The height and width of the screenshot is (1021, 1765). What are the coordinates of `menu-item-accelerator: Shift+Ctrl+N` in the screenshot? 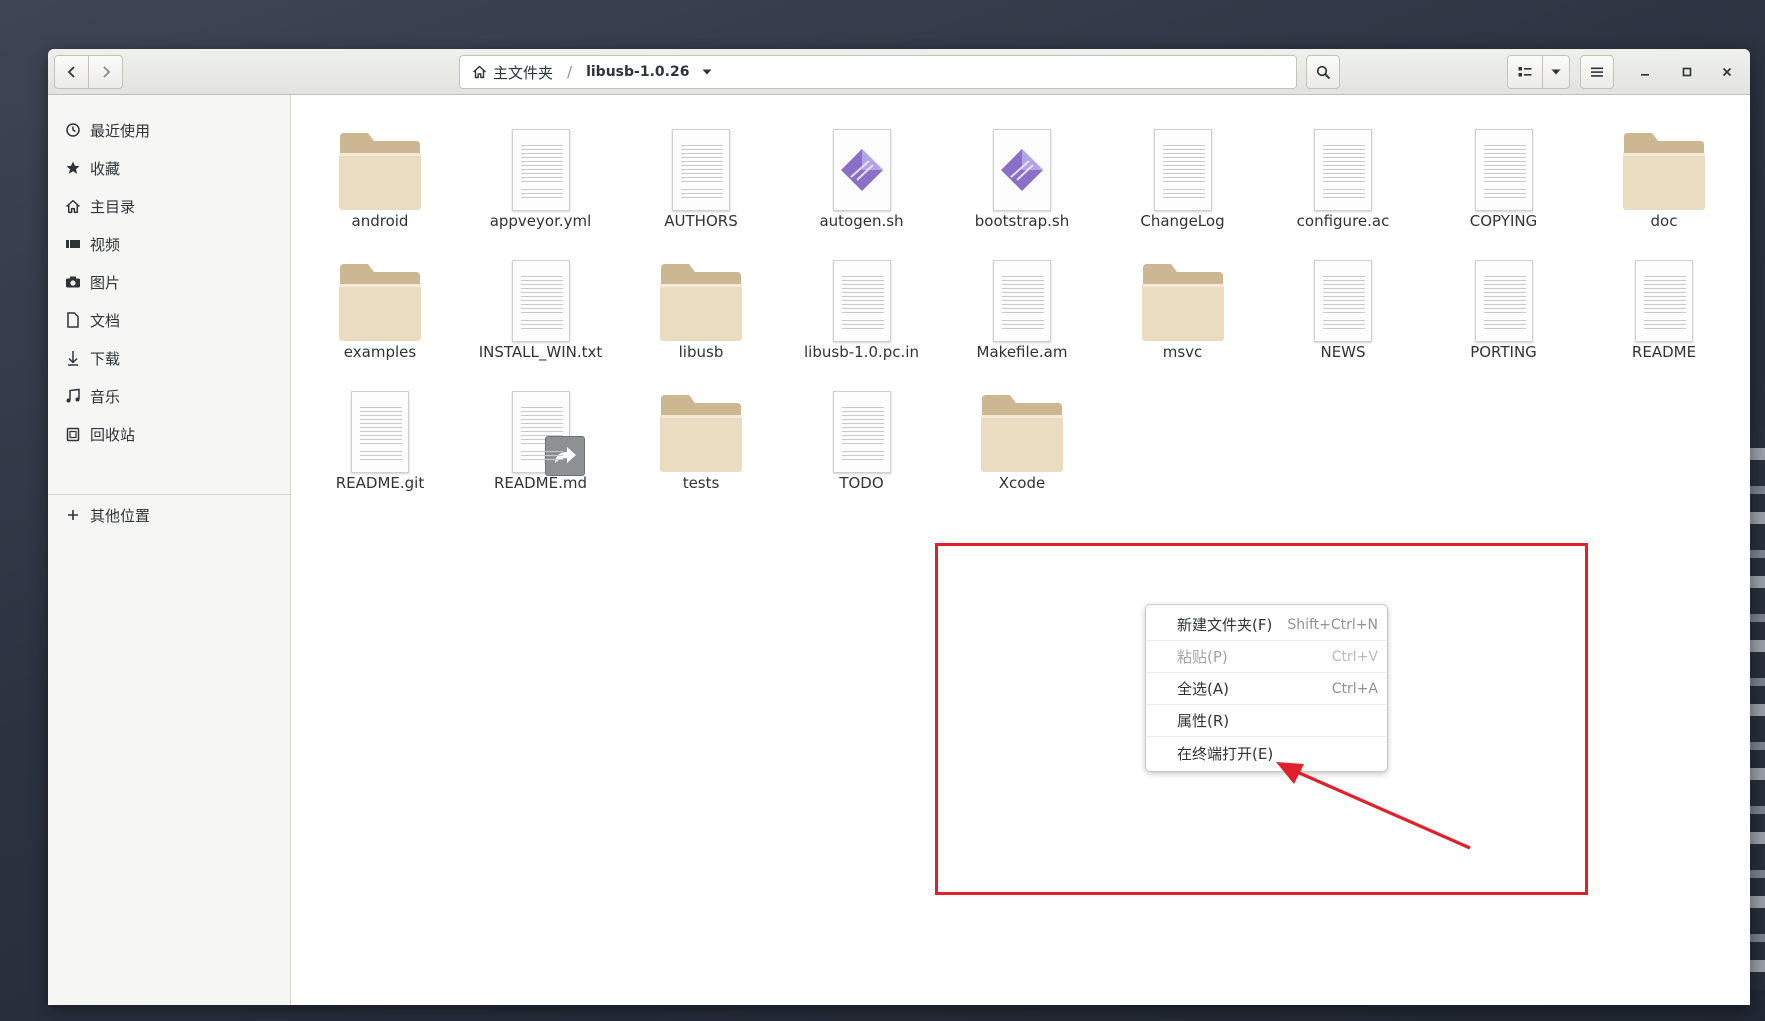 It's located at (1332, 624).